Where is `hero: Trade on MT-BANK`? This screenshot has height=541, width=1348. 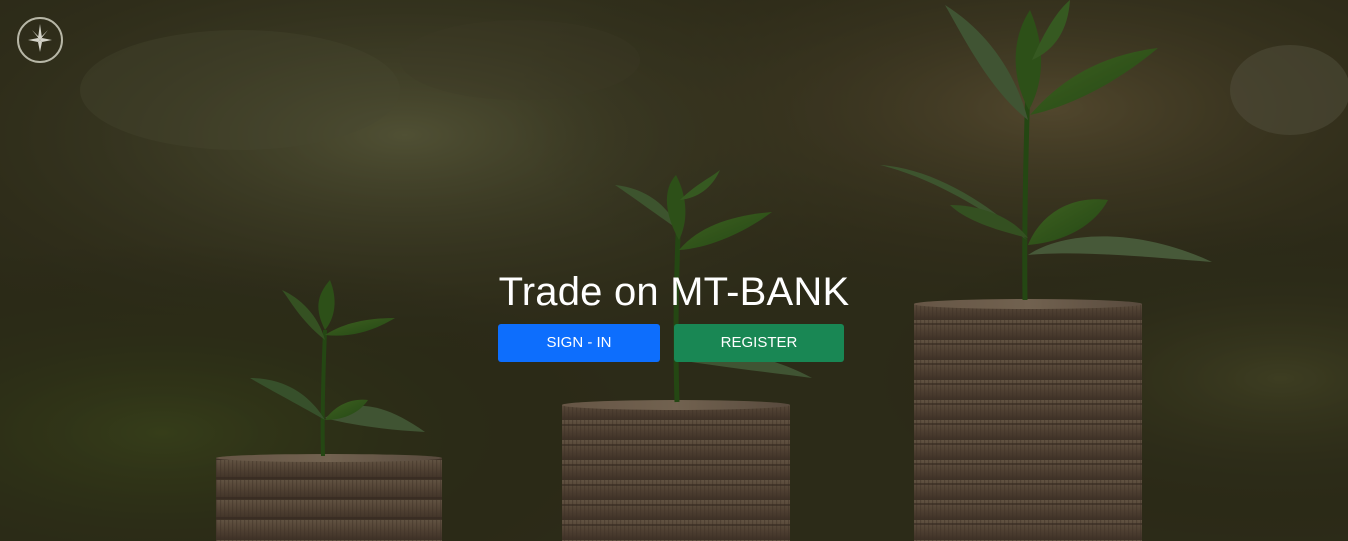
hero: Trade on MT-BANK is located at coordinates (674, 292).